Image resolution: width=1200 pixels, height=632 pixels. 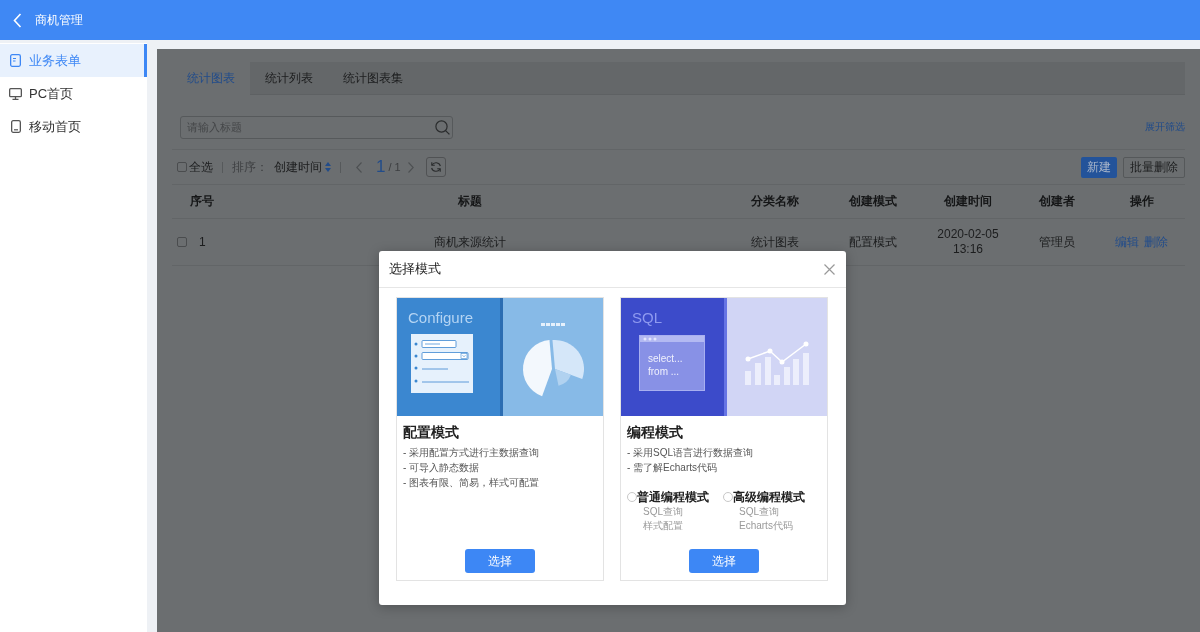 I want to click on option-label: 高级编程模式, so click(x=769, y=497).